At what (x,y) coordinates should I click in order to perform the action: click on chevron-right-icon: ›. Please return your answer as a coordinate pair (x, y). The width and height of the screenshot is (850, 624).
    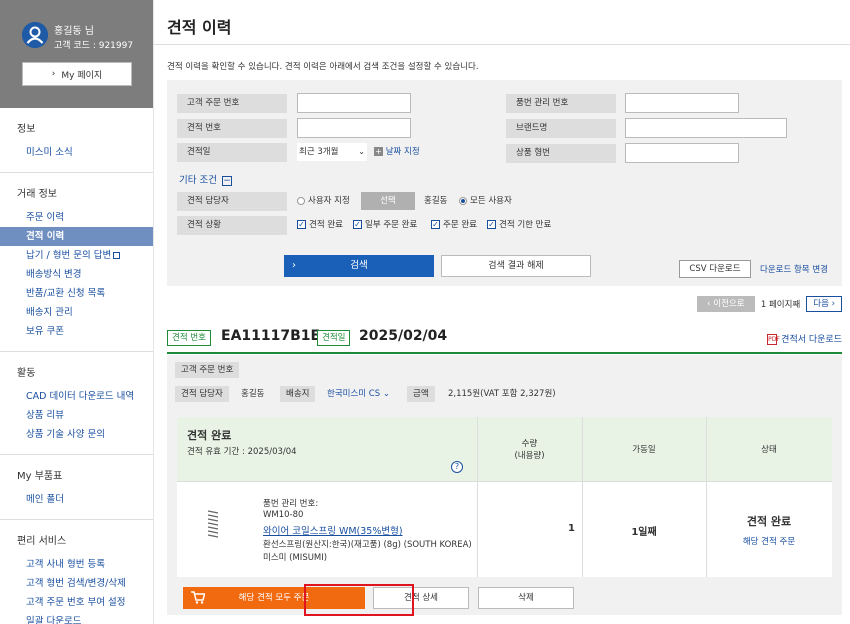
    Looking at the image, I should click on (294, 265).